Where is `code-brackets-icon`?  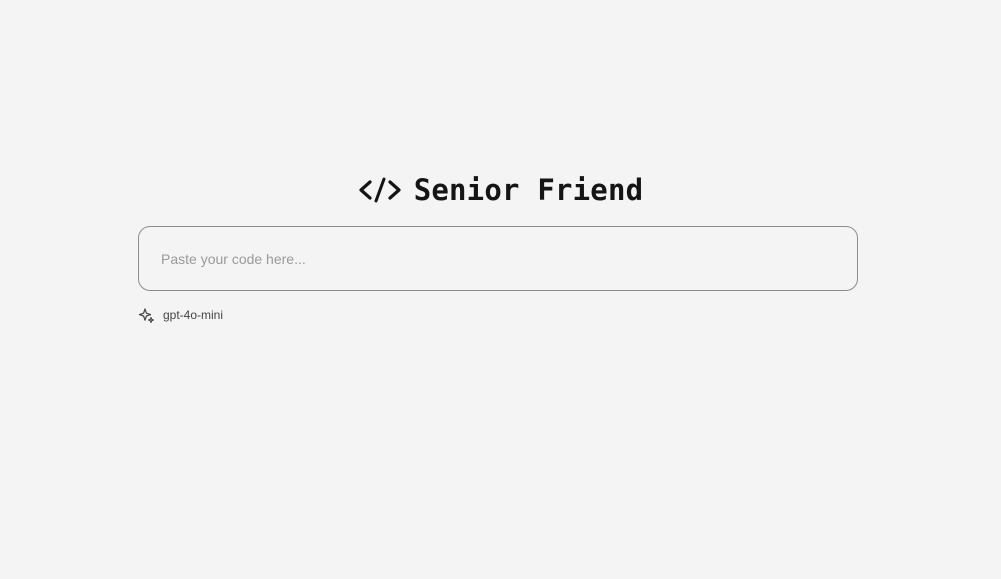 code-brackets-icon is located at coordinates (380, 190).